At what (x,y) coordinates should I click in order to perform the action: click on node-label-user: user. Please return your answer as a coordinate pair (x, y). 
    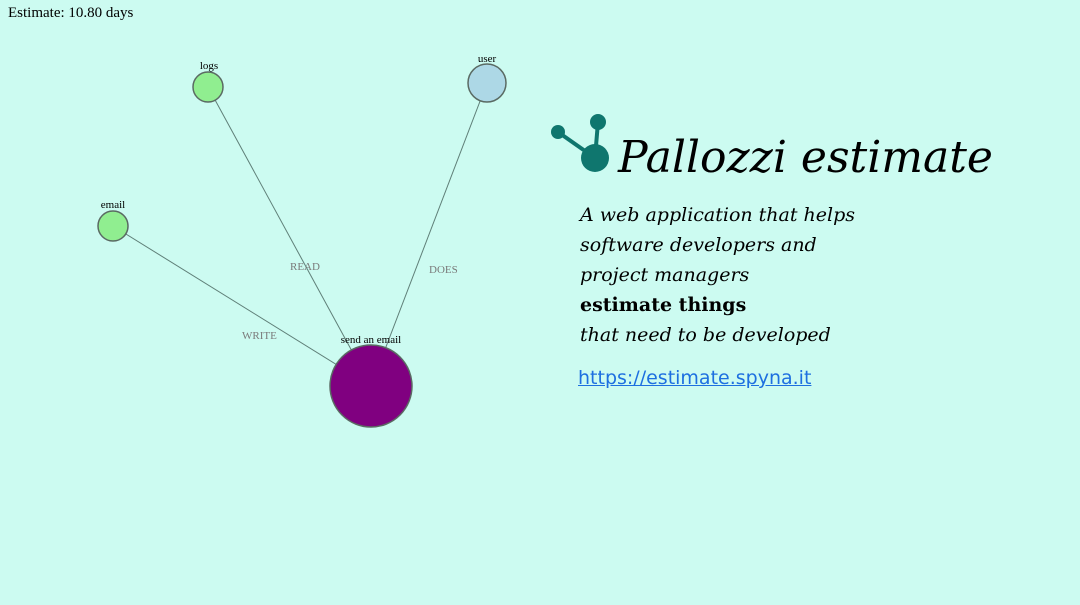
    Looking at the image, I should click on (487, 59).